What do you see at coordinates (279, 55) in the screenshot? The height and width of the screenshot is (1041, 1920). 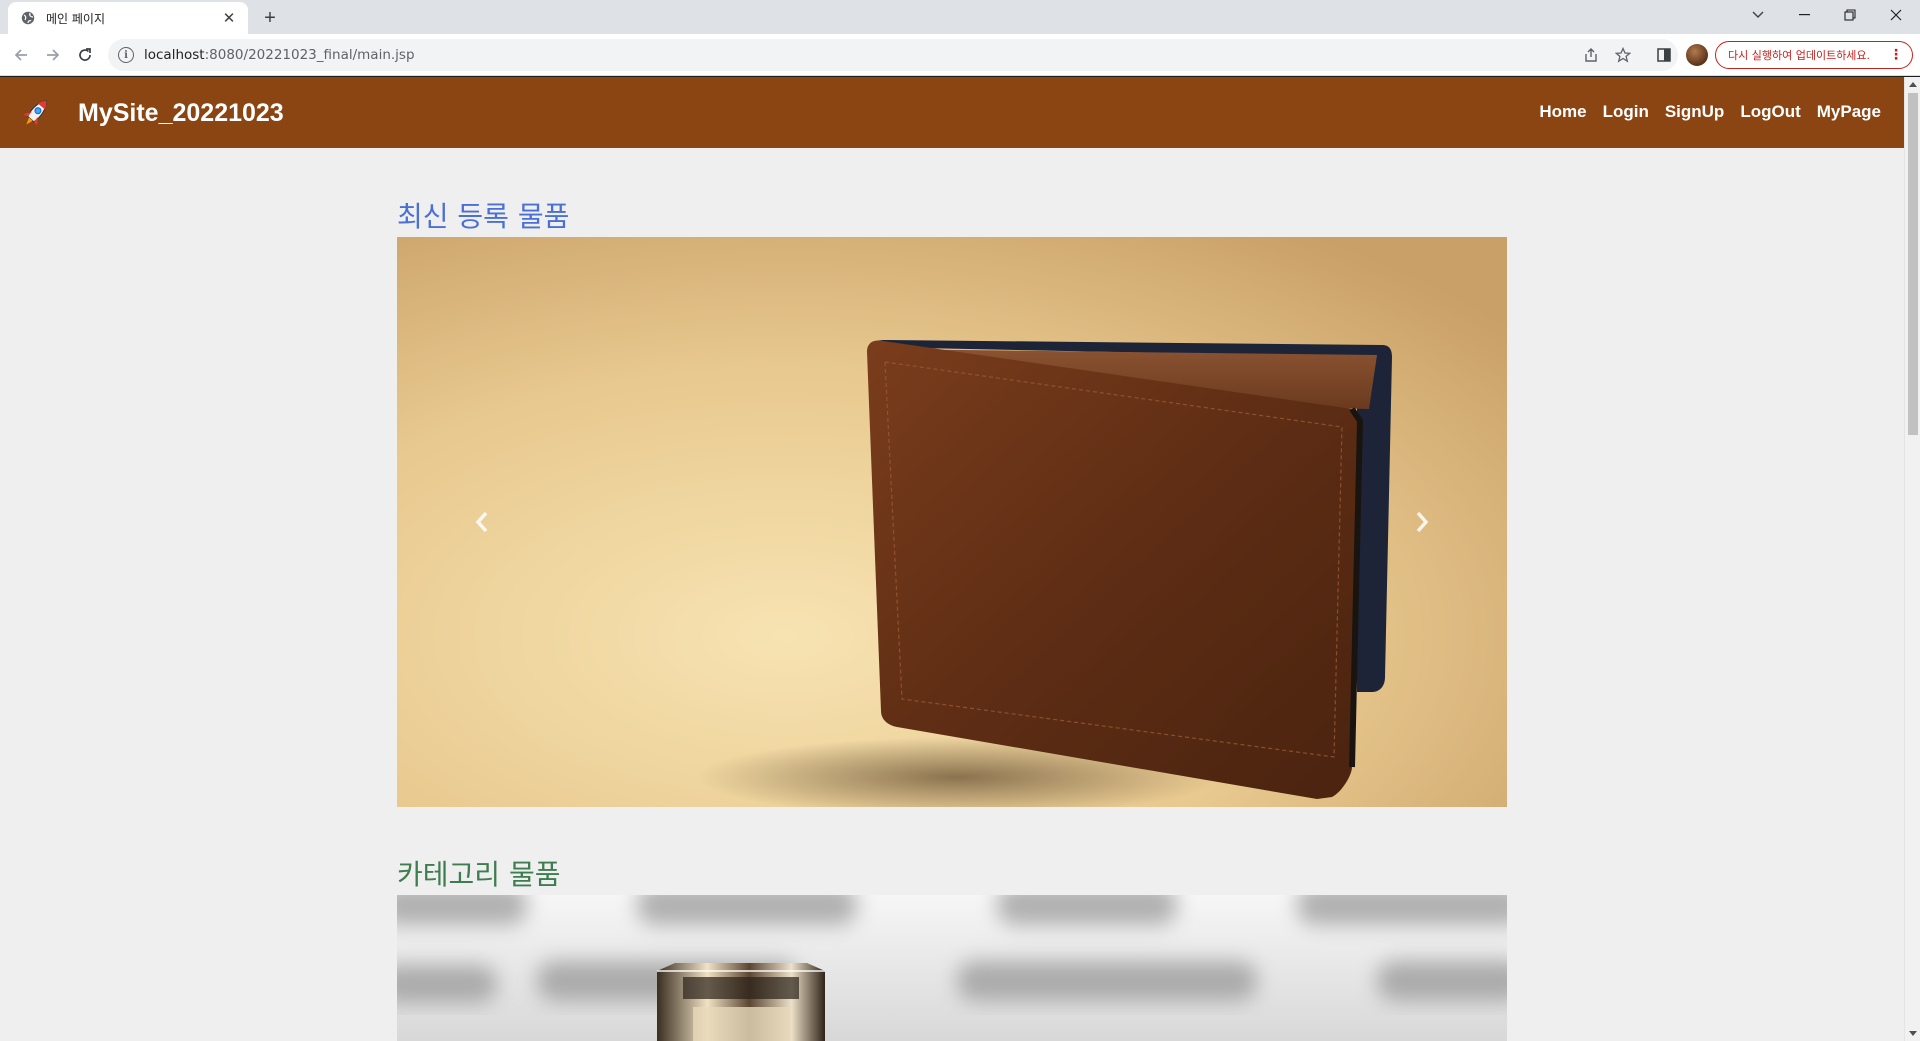 I see `url-text: localhost:8080/20221023_final/main.jsp` at bounding box center [279, 55].